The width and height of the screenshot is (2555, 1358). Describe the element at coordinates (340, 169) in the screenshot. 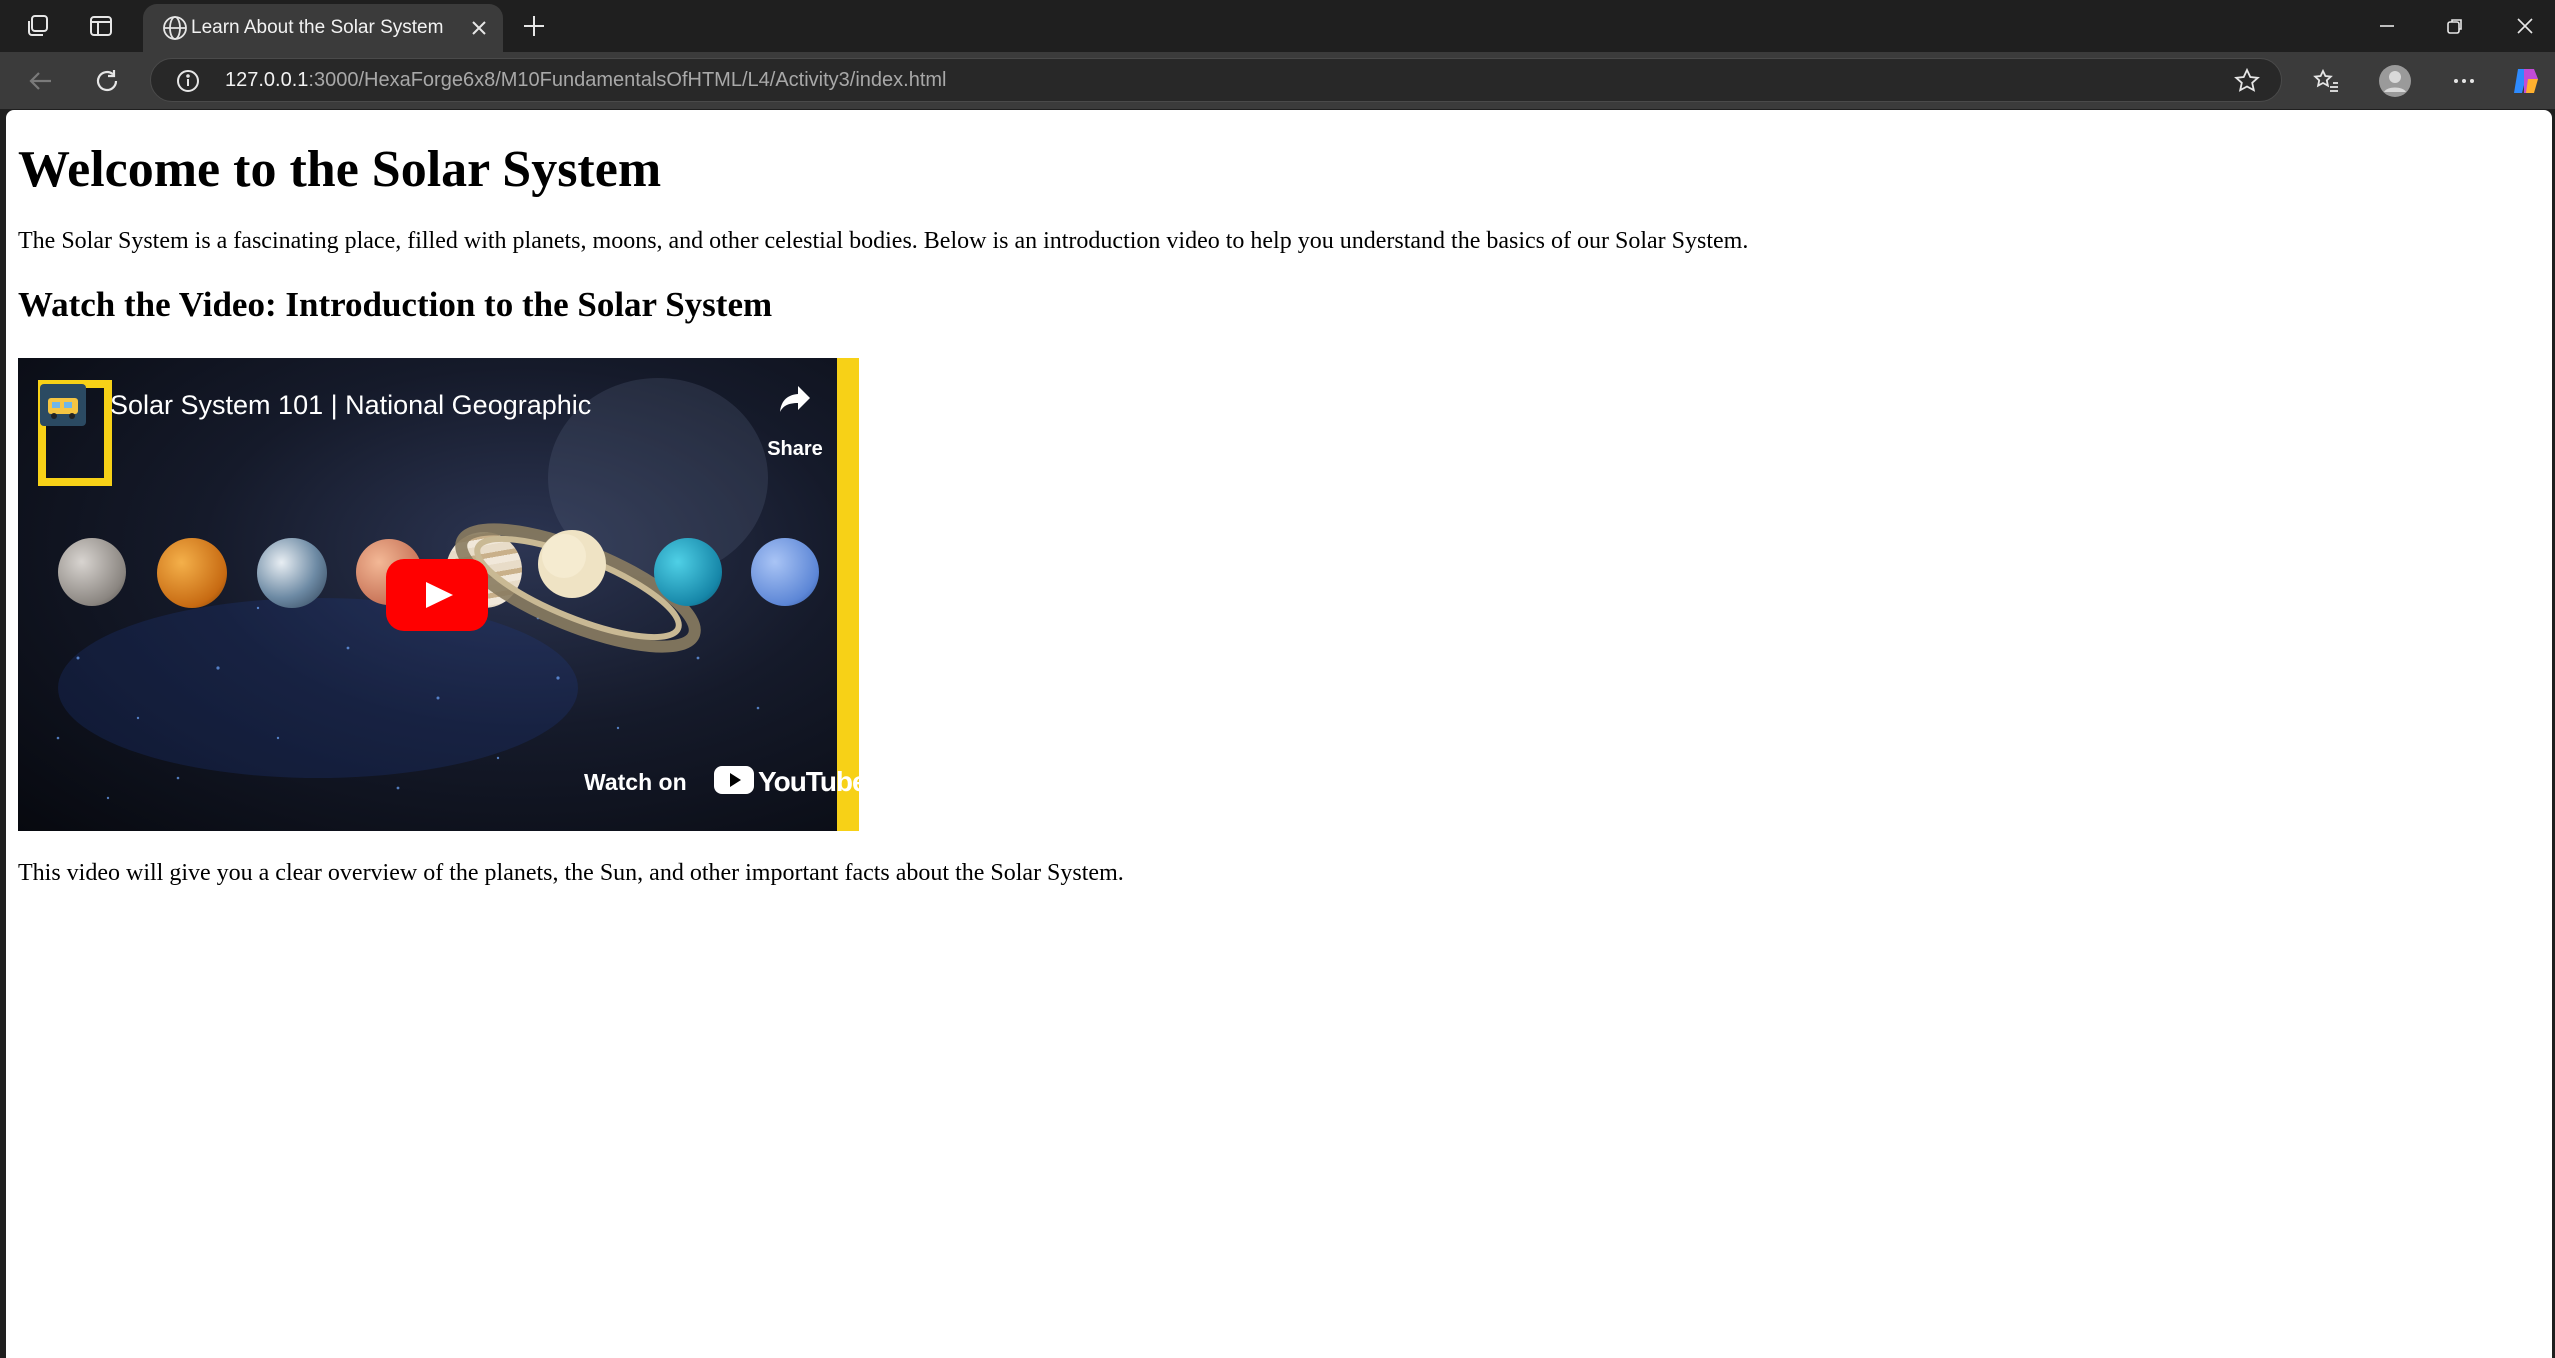

I see `page-title: Welcome to the Solar System` at that location.